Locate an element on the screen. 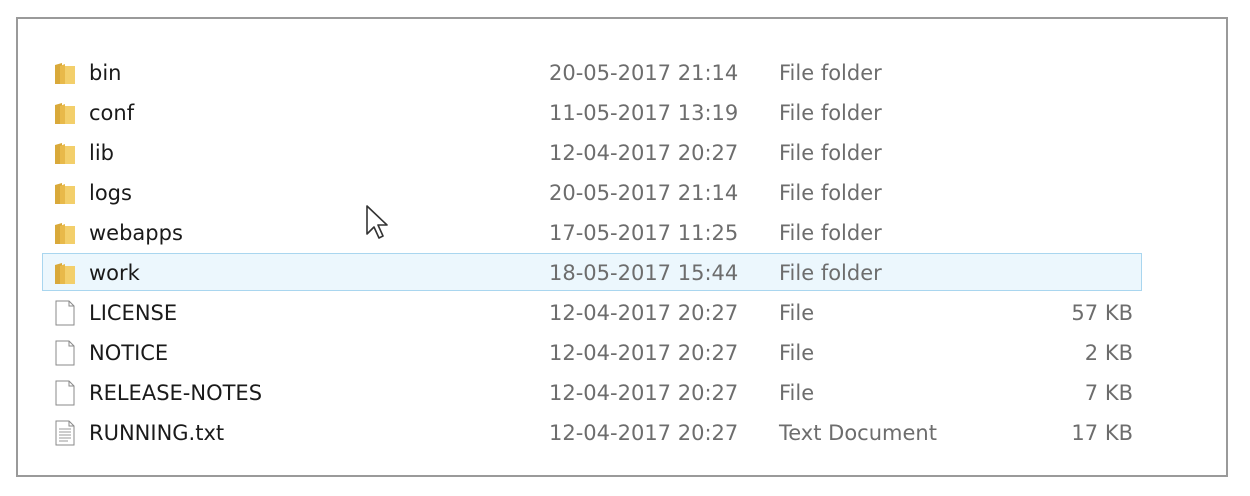 This screenshot has width=1250, height=496. file-row-license: LICENSE 12-04-2017 20:27 File 57 KB is located at coordinates (592, 312).